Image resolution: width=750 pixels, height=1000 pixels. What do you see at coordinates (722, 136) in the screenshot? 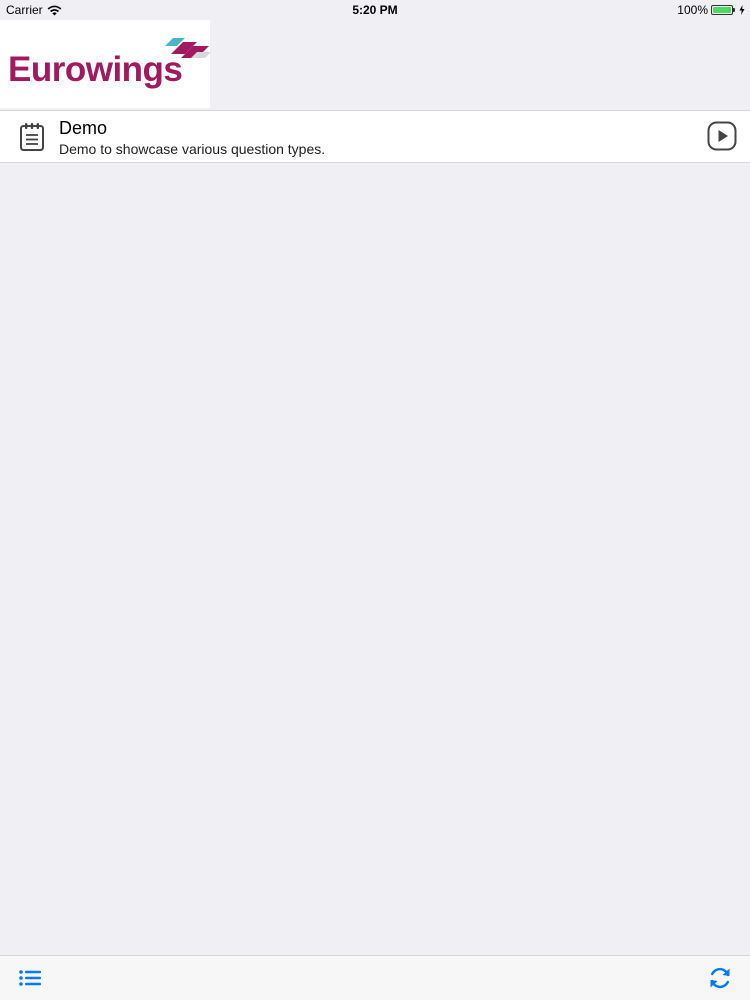
I see `play-circle-icon` at bounding box center [722, 136].